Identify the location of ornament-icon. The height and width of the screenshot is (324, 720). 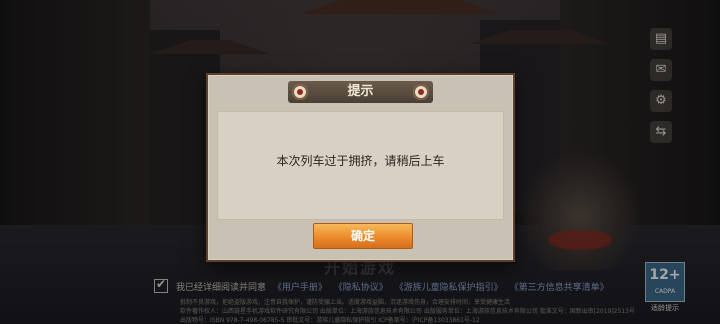
(421, 92).